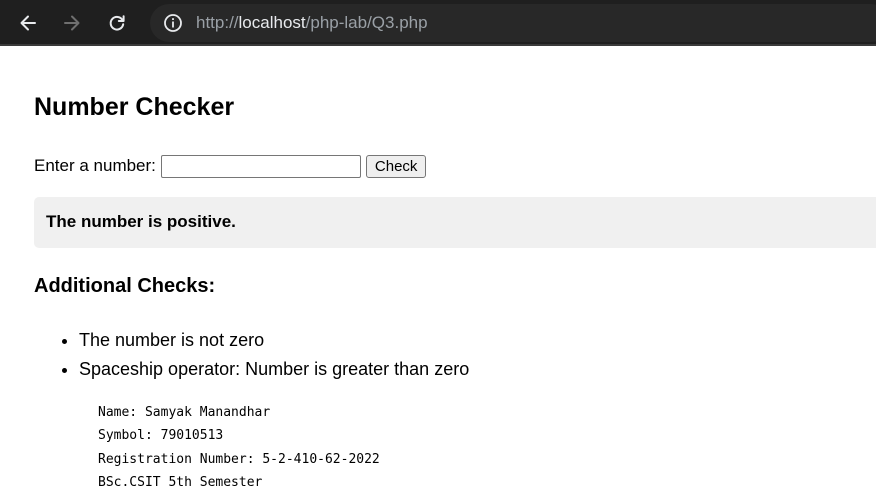  Describe the element at coordinates (260, 166) in the screenshot. I see `number-input` at that location.